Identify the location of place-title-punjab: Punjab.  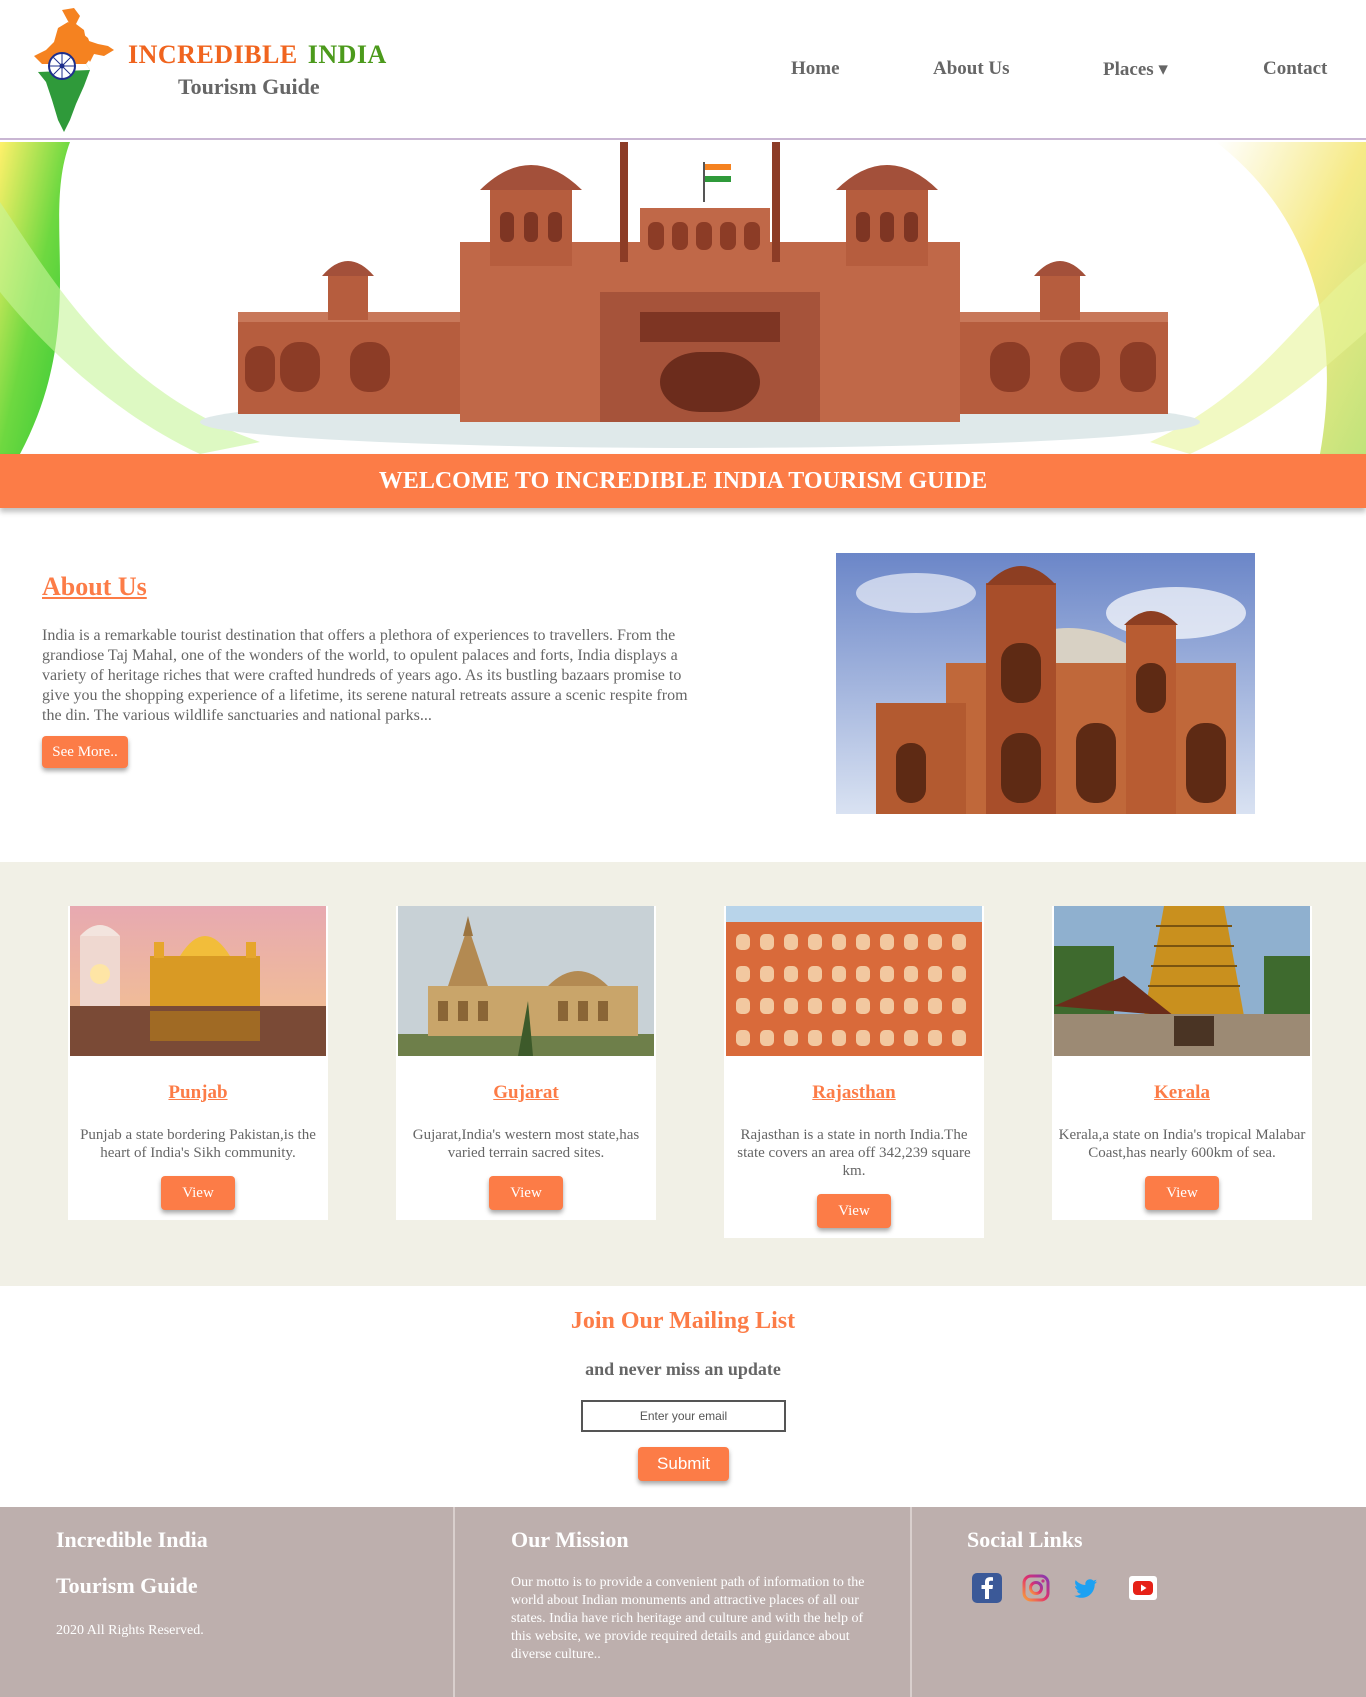
(198, 1093).